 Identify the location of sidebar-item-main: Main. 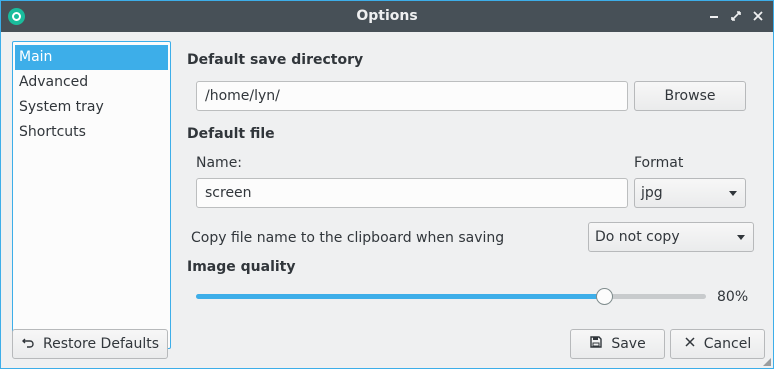
(91, 57).